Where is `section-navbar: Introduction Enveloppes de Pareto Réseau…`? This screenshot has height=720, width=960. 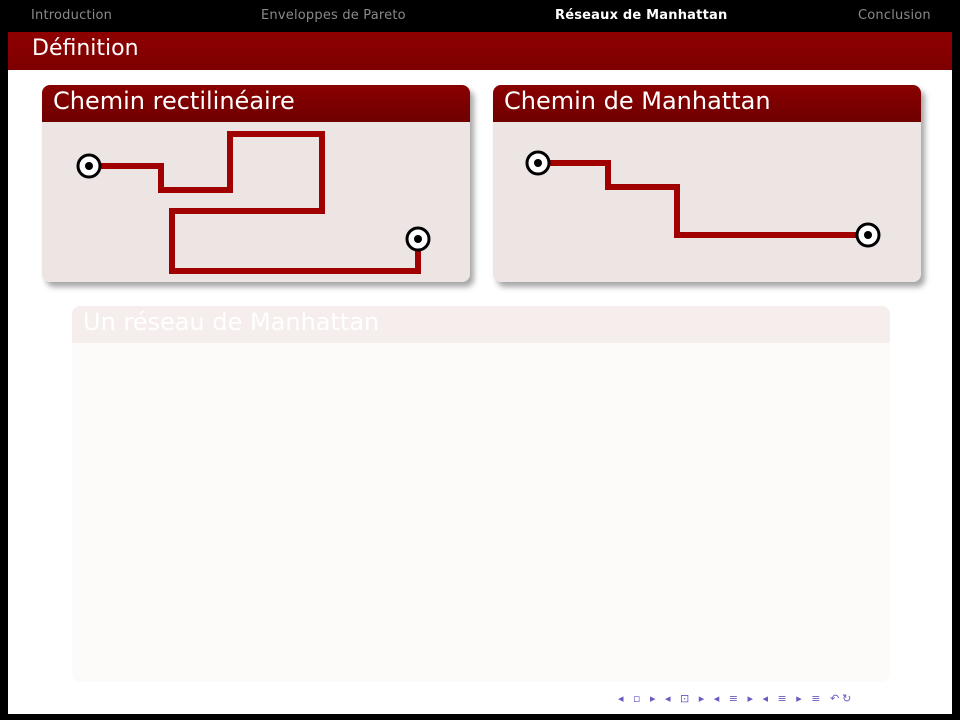
section-navbar: Introduction Enveloppes de Pareto Réseau… is located at coordinates (480, 16).